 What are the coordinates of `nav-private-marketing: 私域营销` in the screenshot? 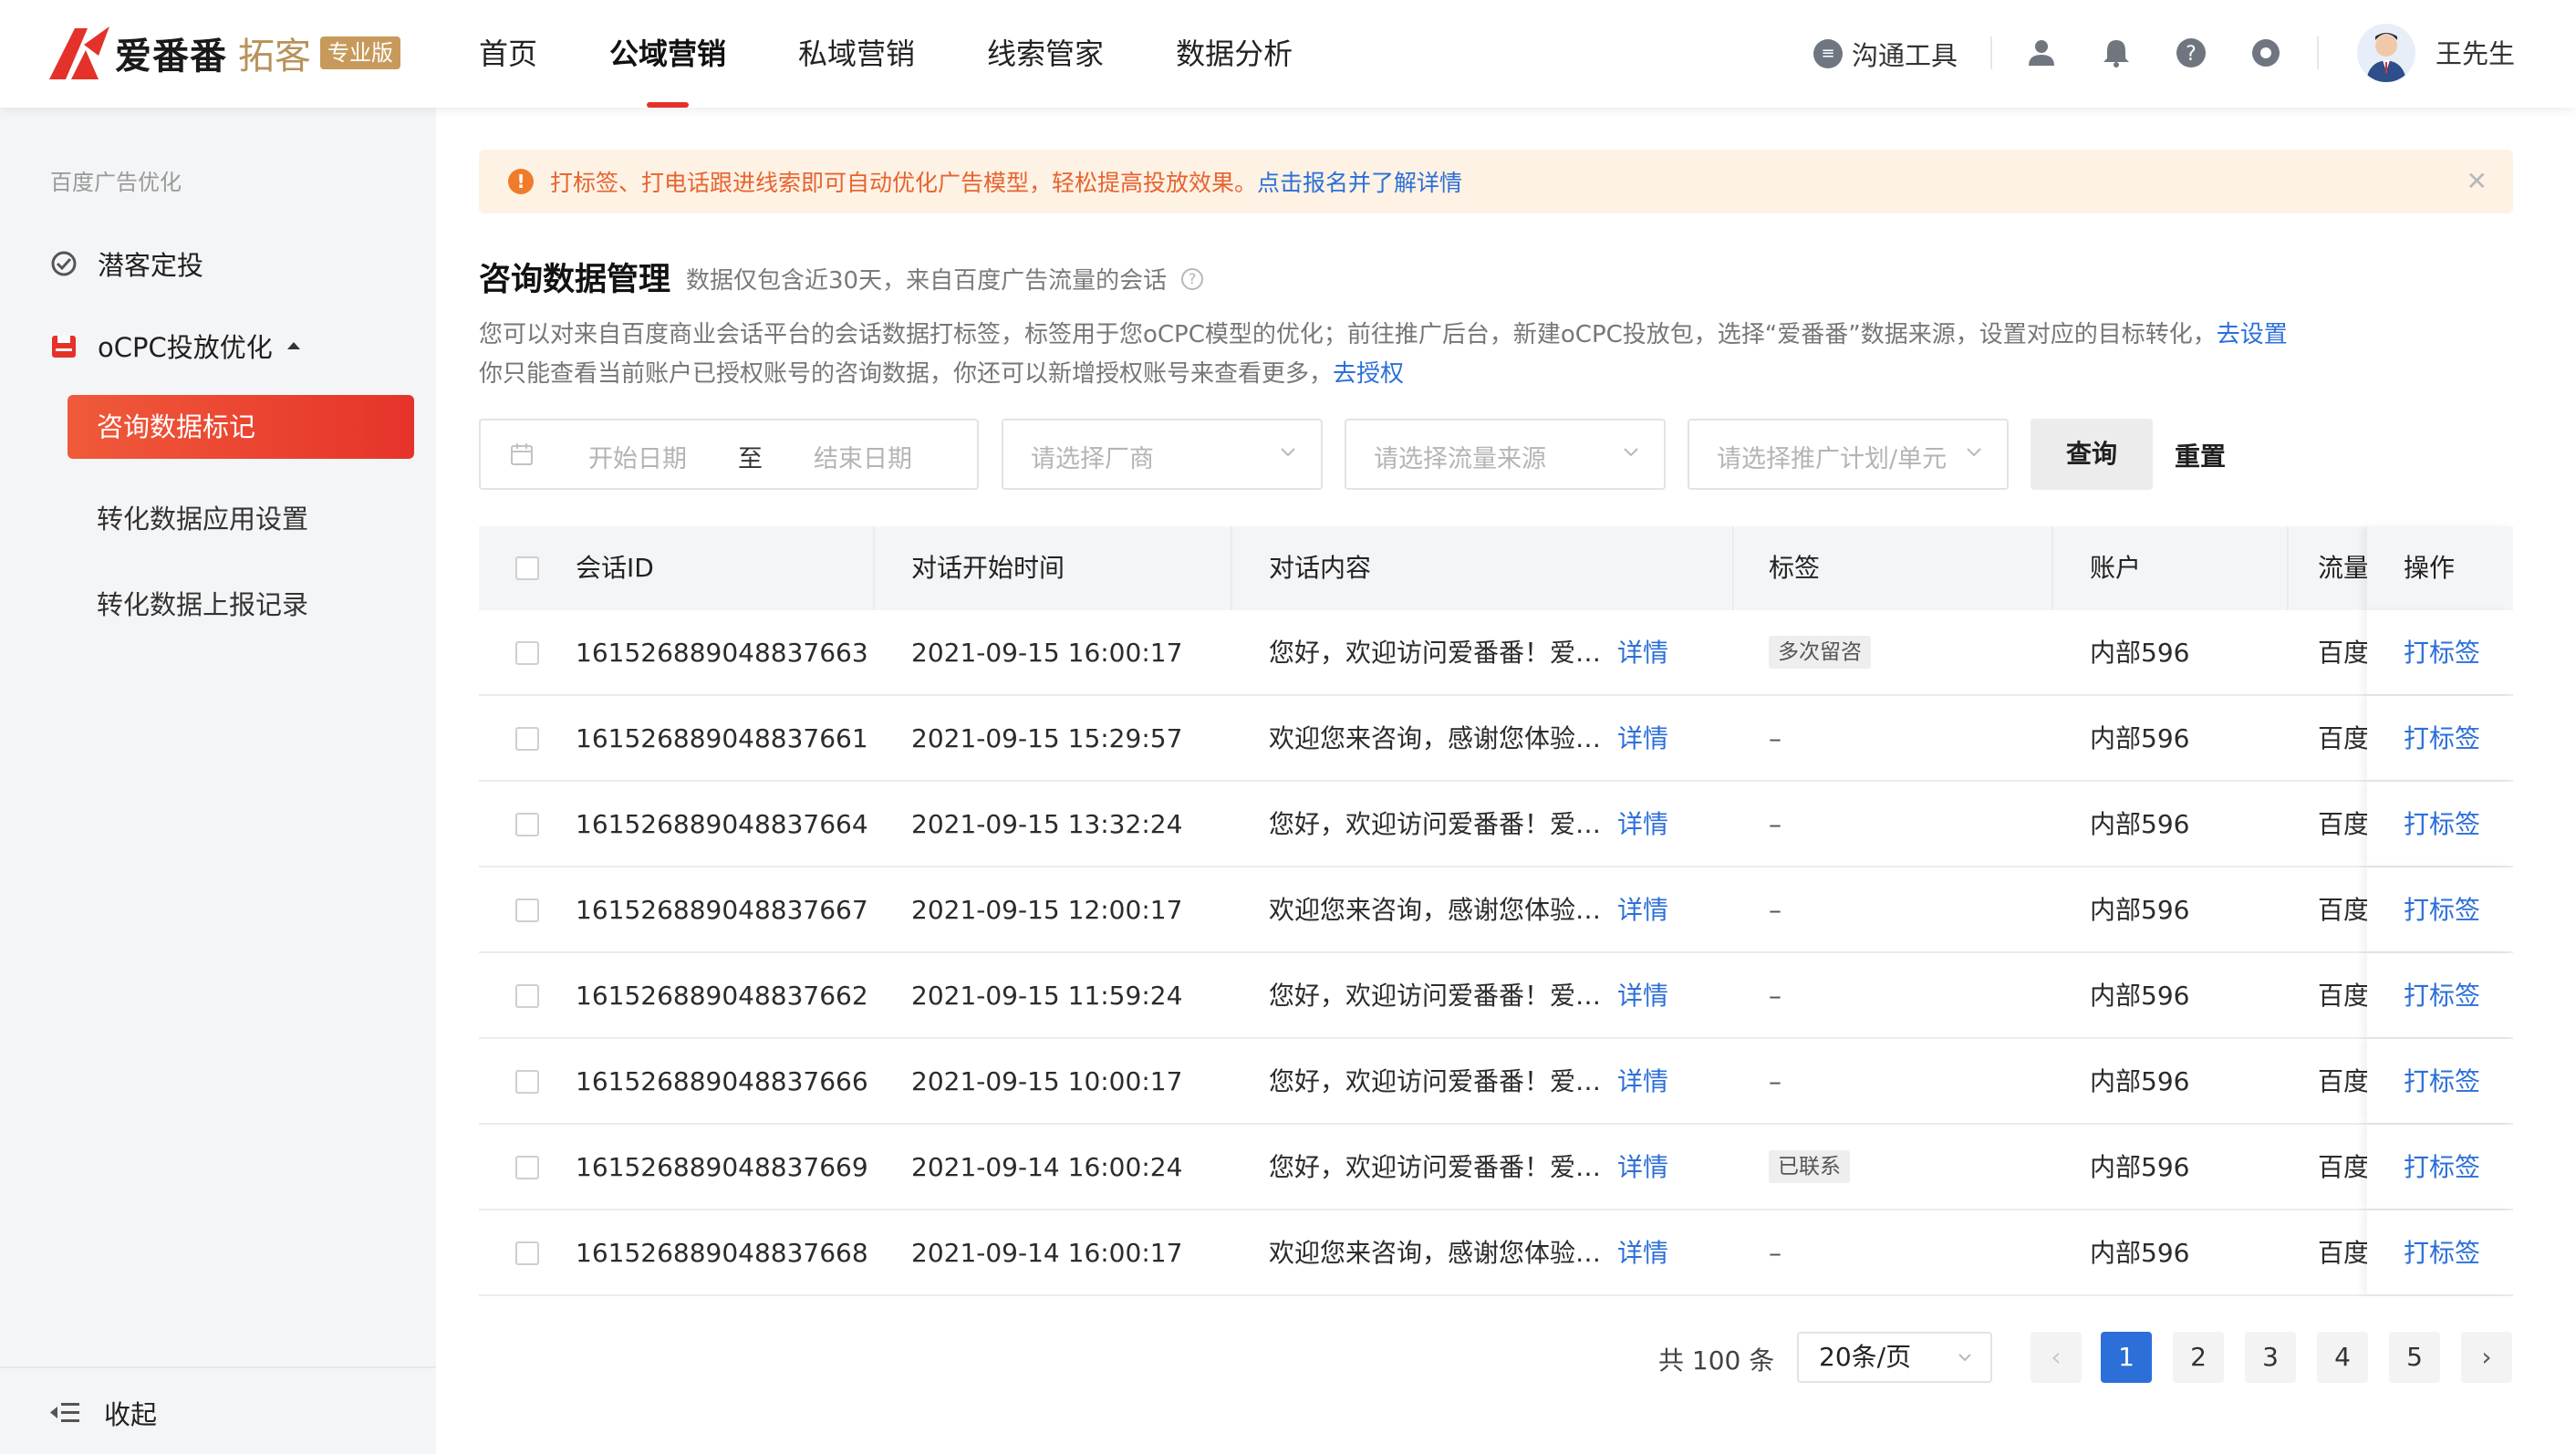 It's located at (856, 54).